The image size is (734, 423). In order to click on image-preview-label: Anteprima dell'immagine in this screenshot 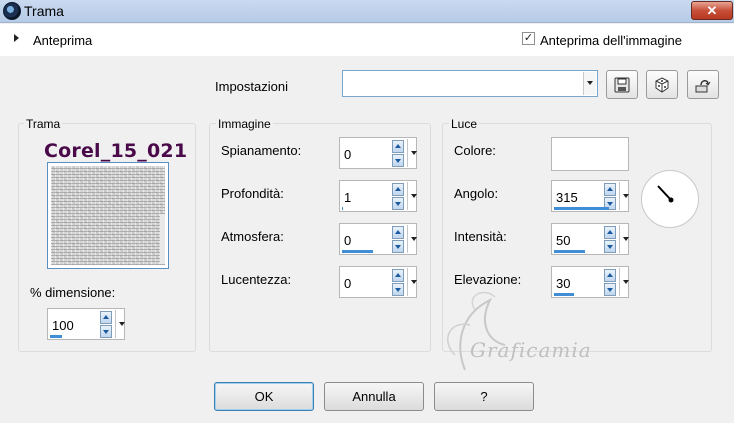, I will do `click(611, 40)`.